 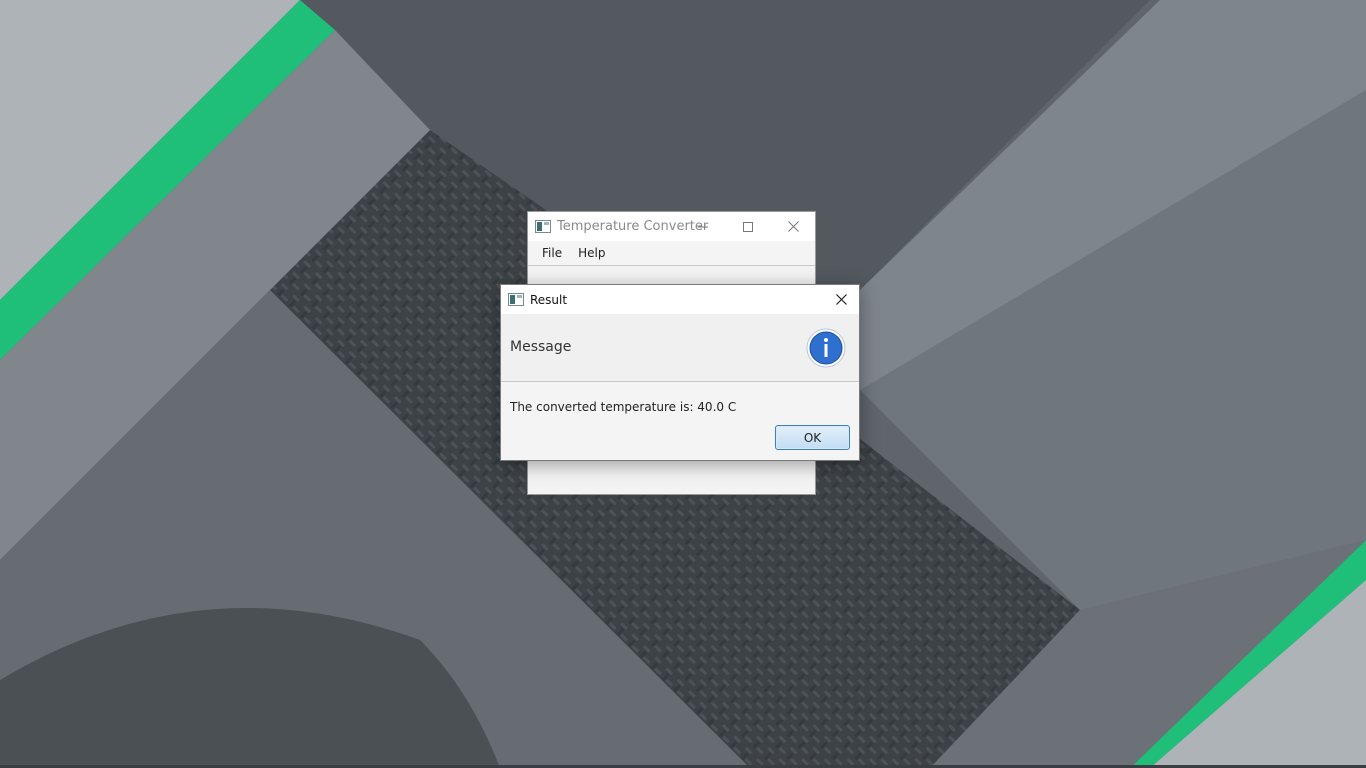 I want to click on menu-help: Help, so click(x=591, y=253).